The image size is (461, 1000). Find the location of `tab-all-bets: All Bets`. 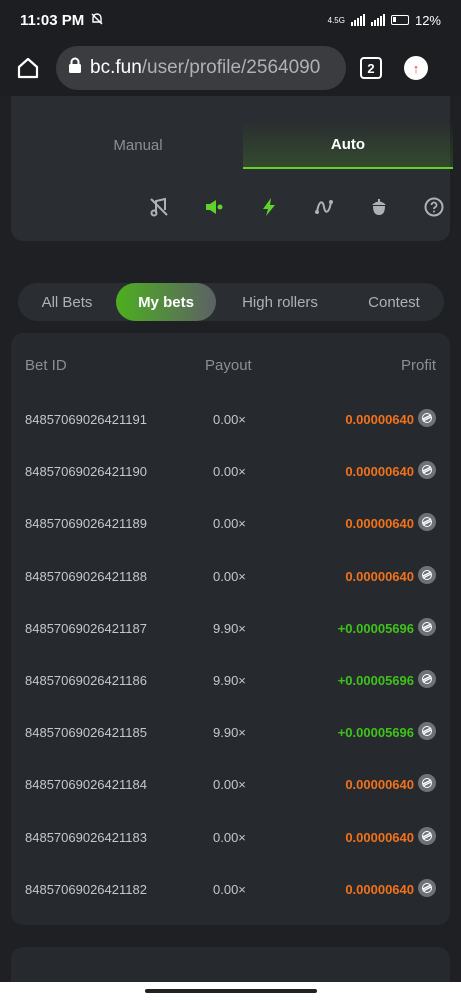

tab-all-bets: All Bets is located at coordinates (67, 302).